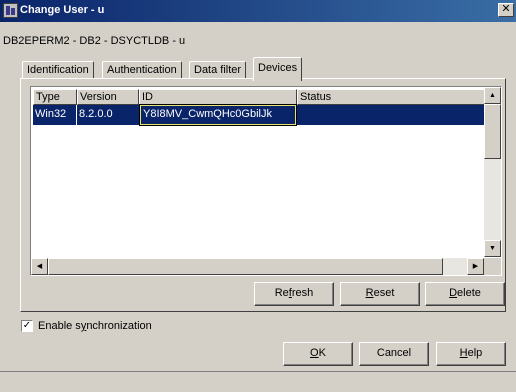 The image size is (516, 392). I want to click on label-text: nchronization, so click(119, 326).